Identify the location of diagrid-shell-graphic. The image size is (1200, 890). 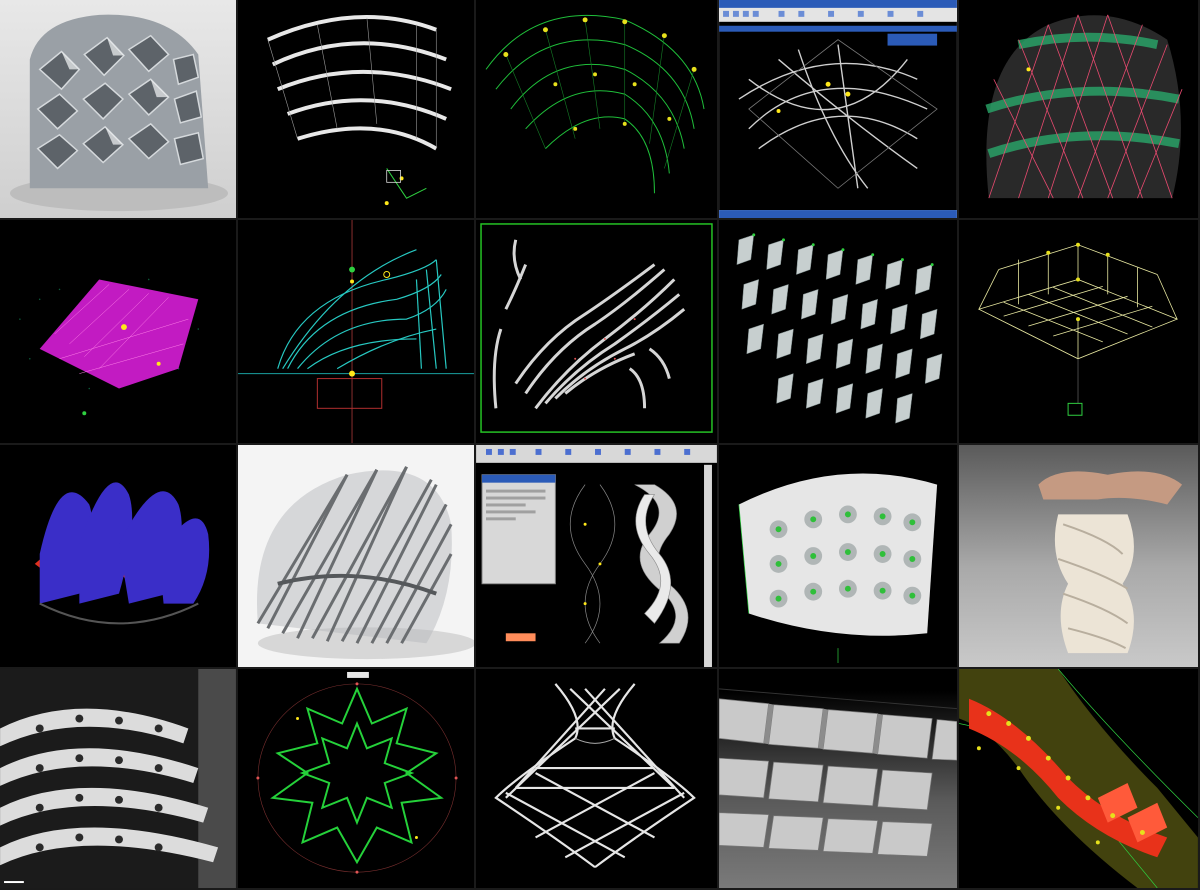
(365, 563).